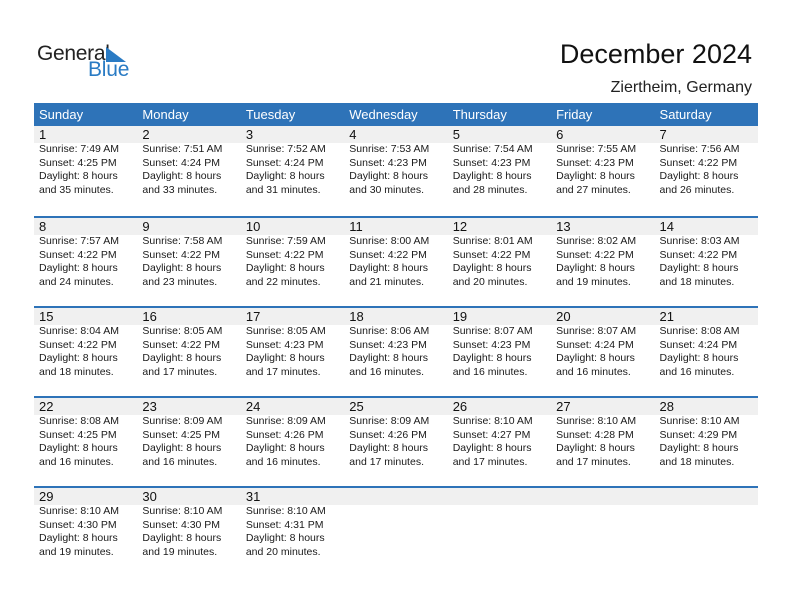 This screenshot has height=612, width=792. Describe the element at coordinates (386, 281) in the screenshot. I see `daylight-text: and 21 minutes.` at that location.